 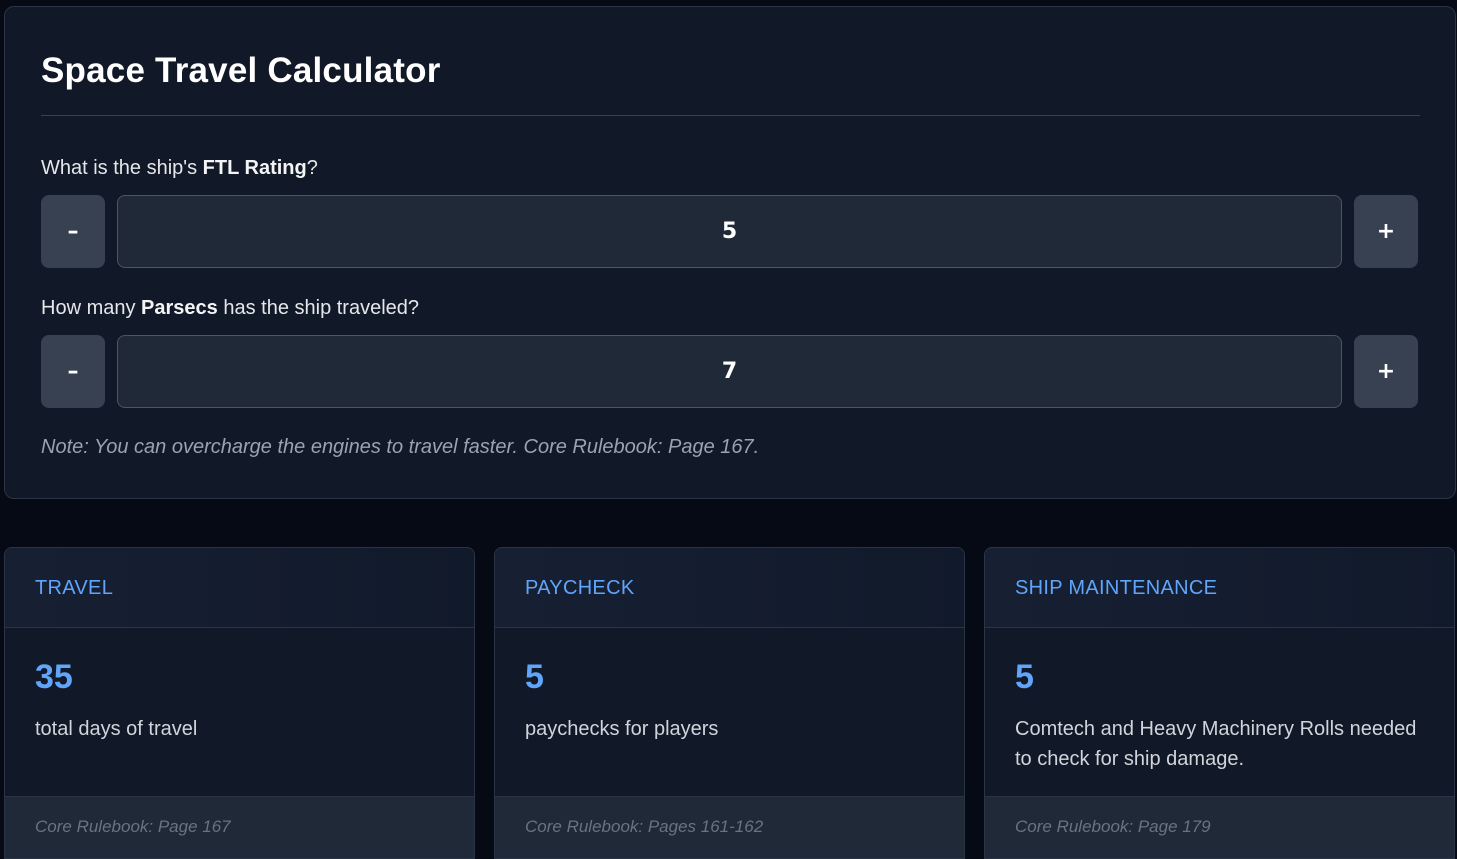 What do you see at coordinates (74, 588) in the screenshot?
I see `card-heading: TRAVEL` at bounding box center [74, 588].